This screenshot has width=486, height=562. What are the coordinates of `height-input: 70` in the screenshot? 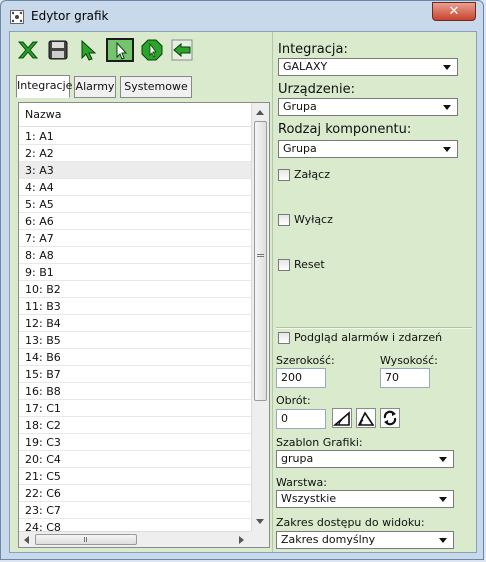 It's located at (405, 378).